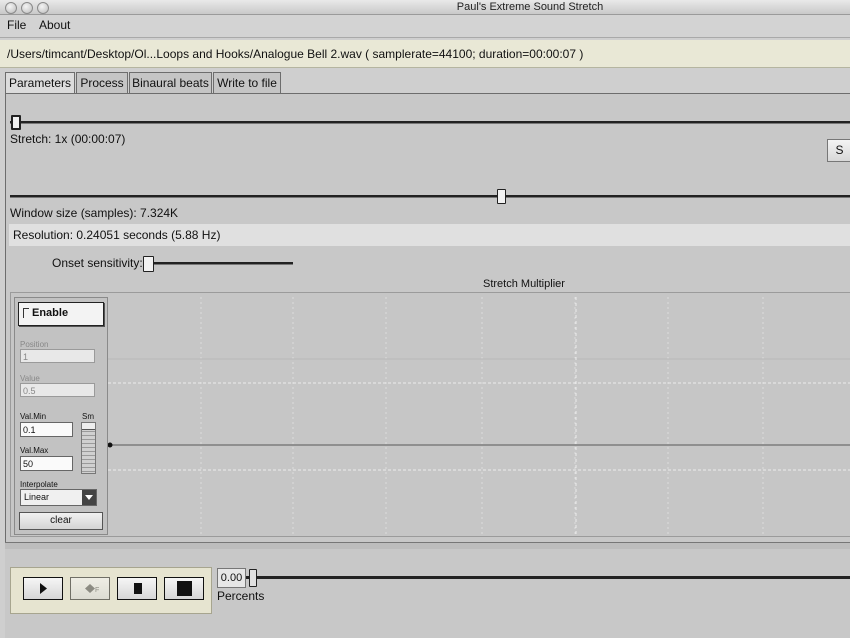 This screenshot has height=638, width=850. I want to click on percents-label: Percents, so click(241, 596).